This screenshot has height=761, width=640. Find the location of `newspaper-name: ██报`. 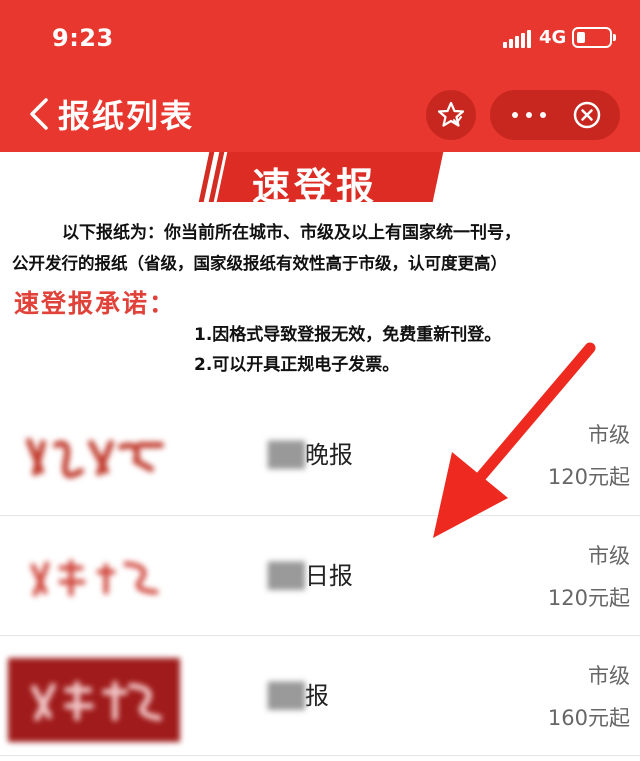

newspaper-name: ██报 is located at coordinates (298, 696).